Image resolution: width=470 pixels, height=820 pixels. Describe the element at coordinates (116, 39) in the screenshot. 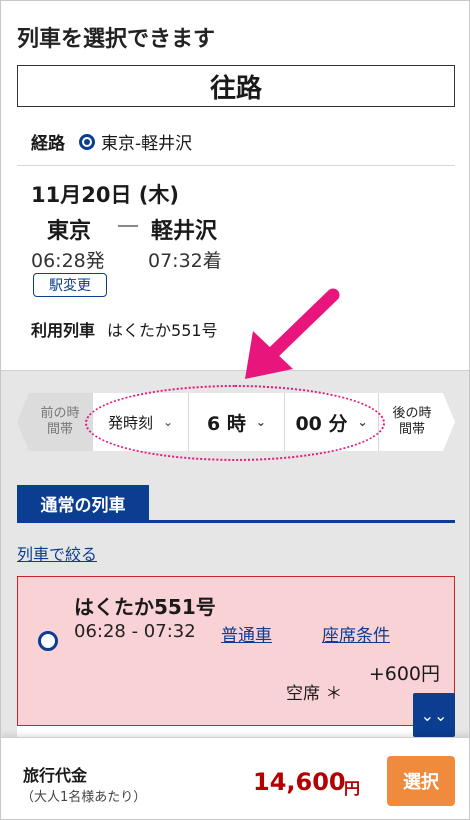

I see `page-title: 列車を選択できます` at that location.